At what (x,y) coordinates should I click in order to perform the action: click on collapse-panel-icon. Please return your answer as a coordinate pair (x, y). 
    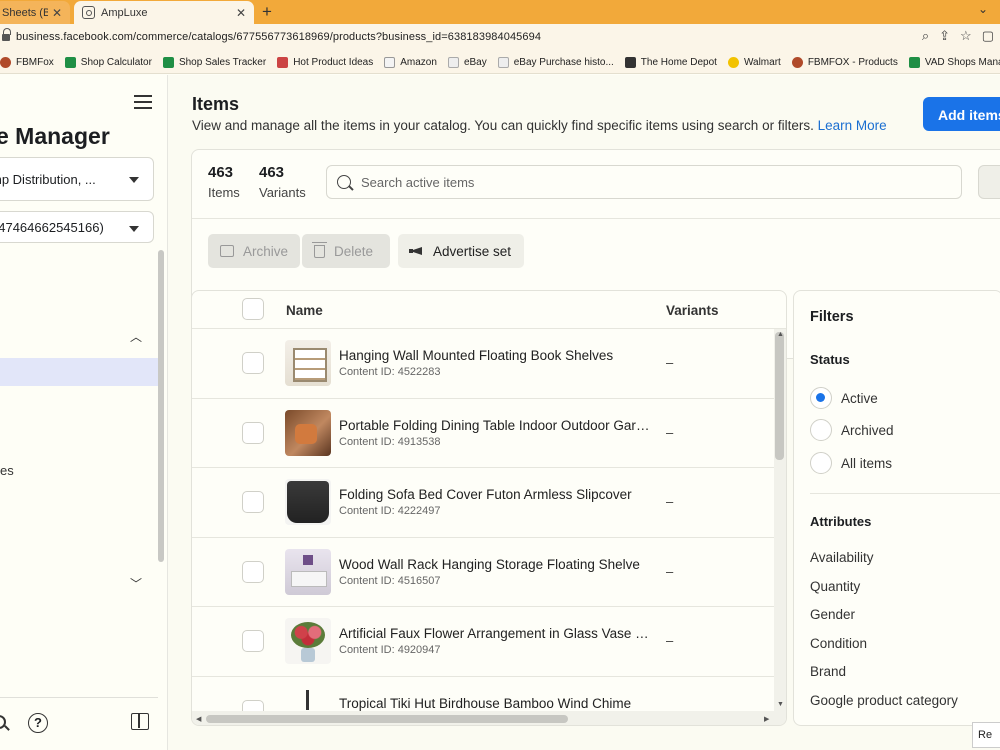
    Looking at the image, I should click on (140, 721).